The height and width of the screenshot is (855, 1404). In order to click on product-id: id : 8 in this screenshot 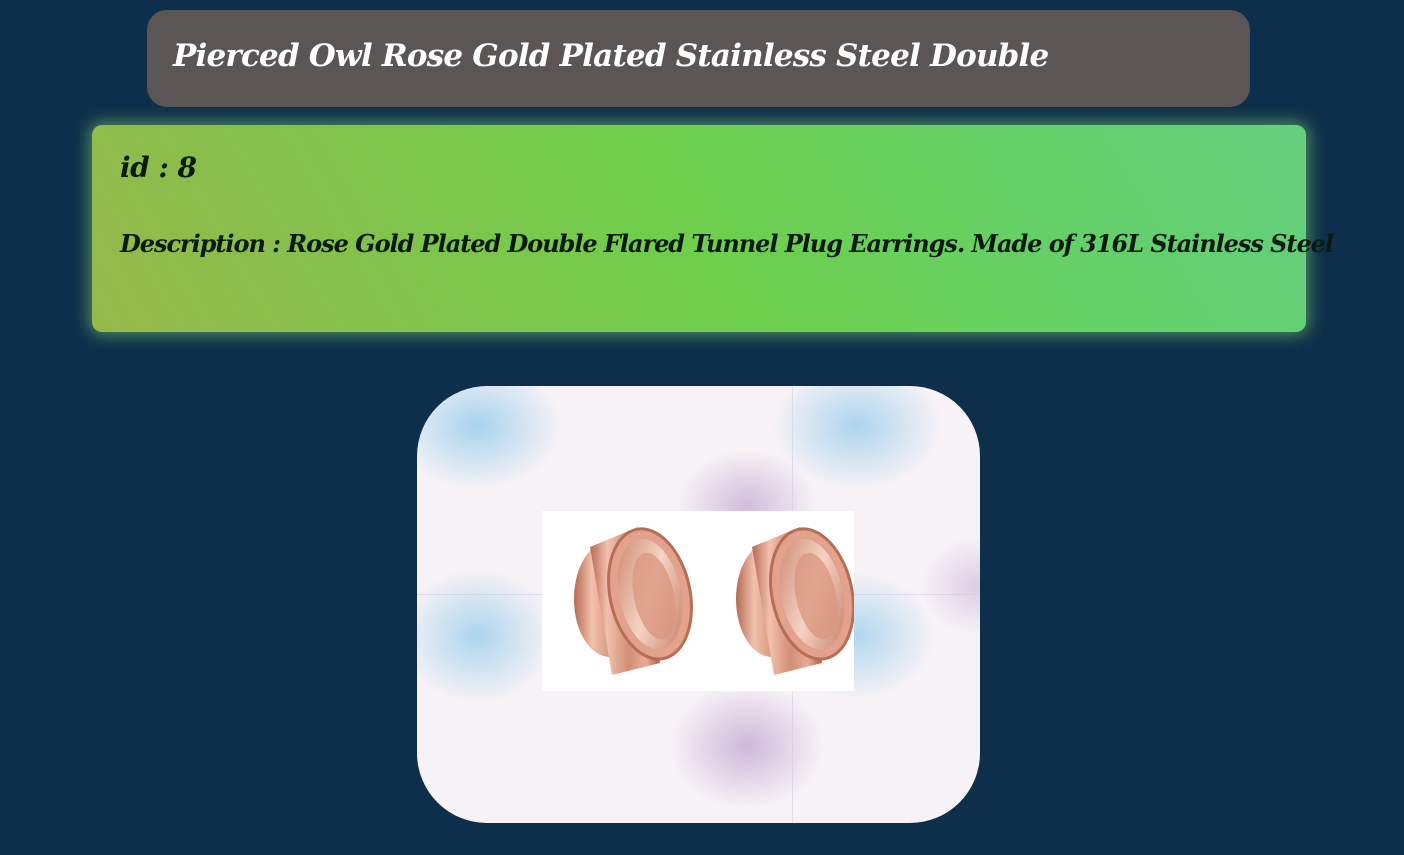, I will do `click(158, 167)`.